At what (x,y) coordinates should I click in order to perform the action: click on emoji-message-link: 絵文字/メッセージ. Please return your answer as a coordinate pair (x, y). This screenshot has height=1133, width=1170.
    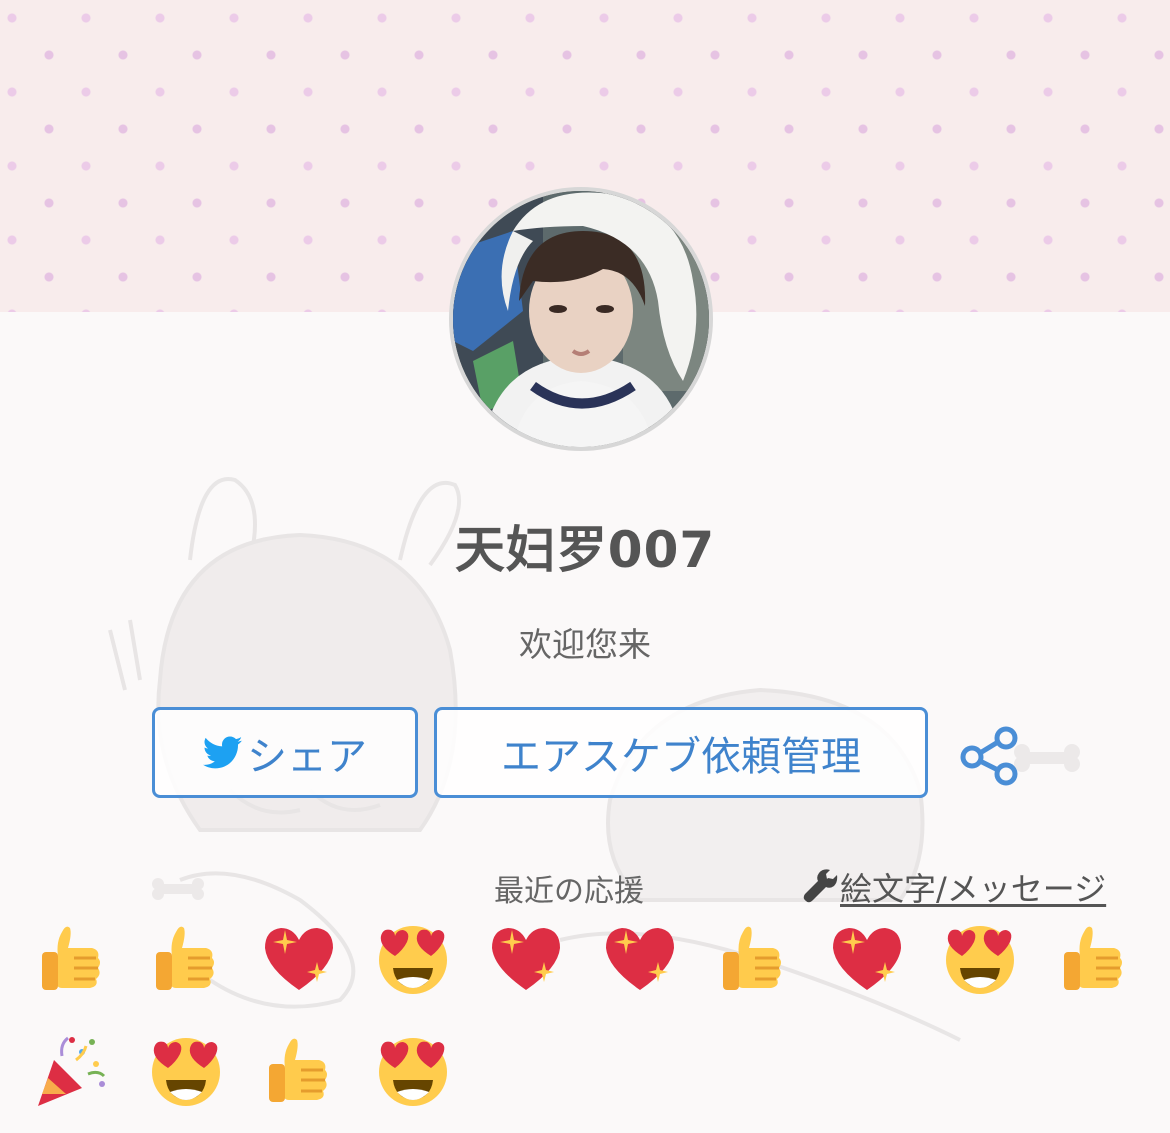
    Looking at the image, I should click on (954, 887).